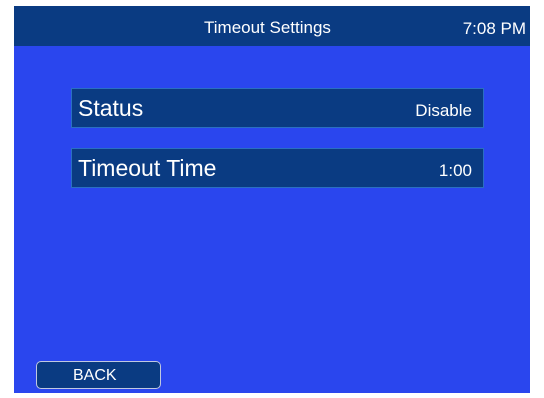 The height and width of the screenshot is (398, 544). Describe the element at coordinates (111, 108) in the screenshot. I see `status-label: Status` at that location.